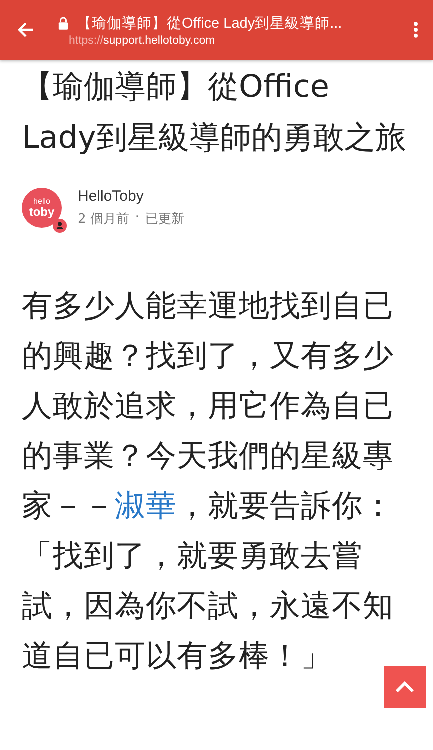 The height and width of the screenshot is (750, 433). Describe the element at coordinates (26, 30) in the screenshot. I see `back-arrow-icon` at that location.